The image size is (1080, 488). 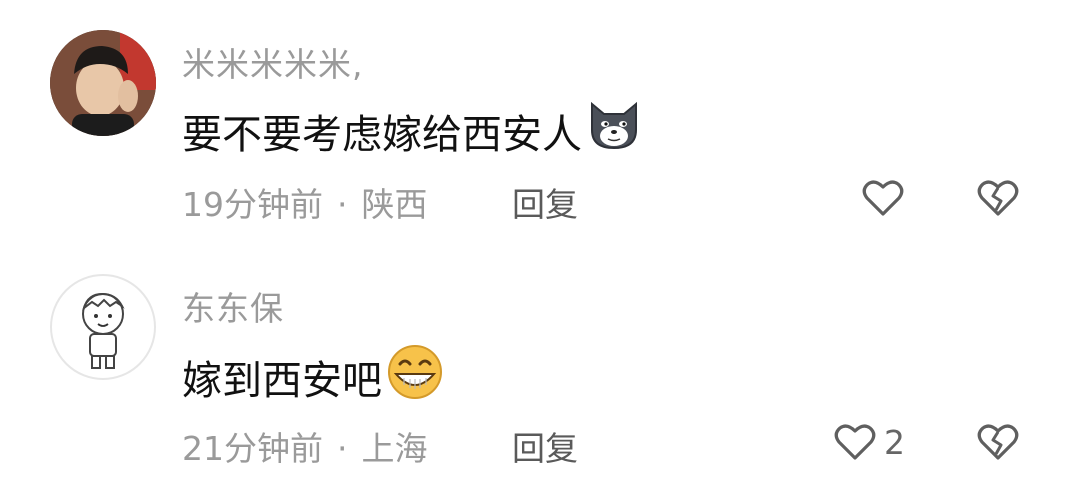 What do you see at coordinates (273, 62) in the screenshot?
I see `username: 米米米米米,` at bounding box center [273, 62].